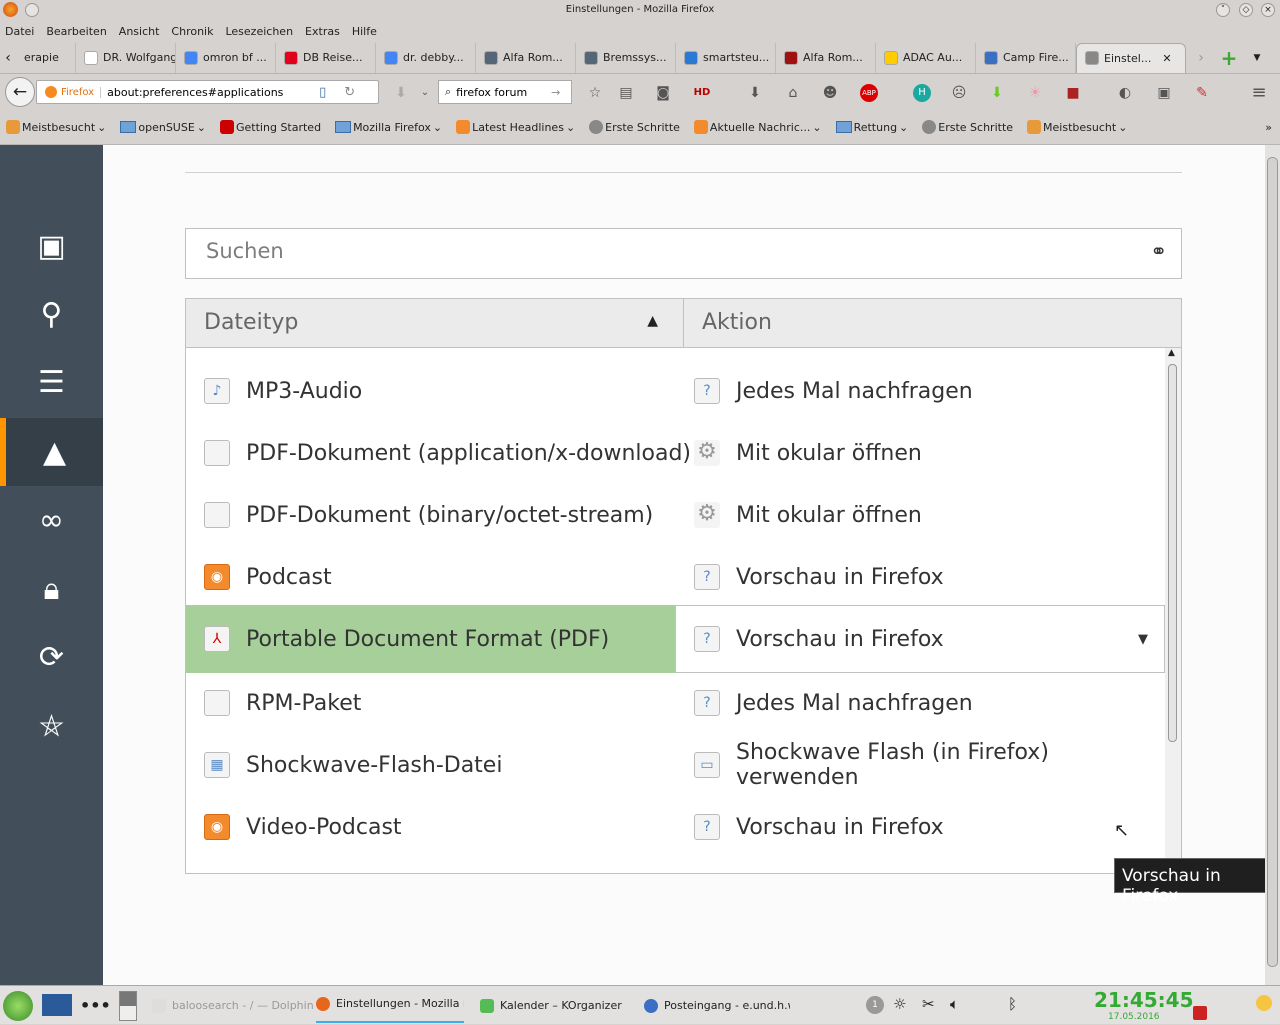 The width and height of the screenshot is (1280, 1025). Describe the element at coordinates (676, 827) in the screenshot. I see `table-row: ◉ Video-Podcast? Vorschau in Firefox` at that location.